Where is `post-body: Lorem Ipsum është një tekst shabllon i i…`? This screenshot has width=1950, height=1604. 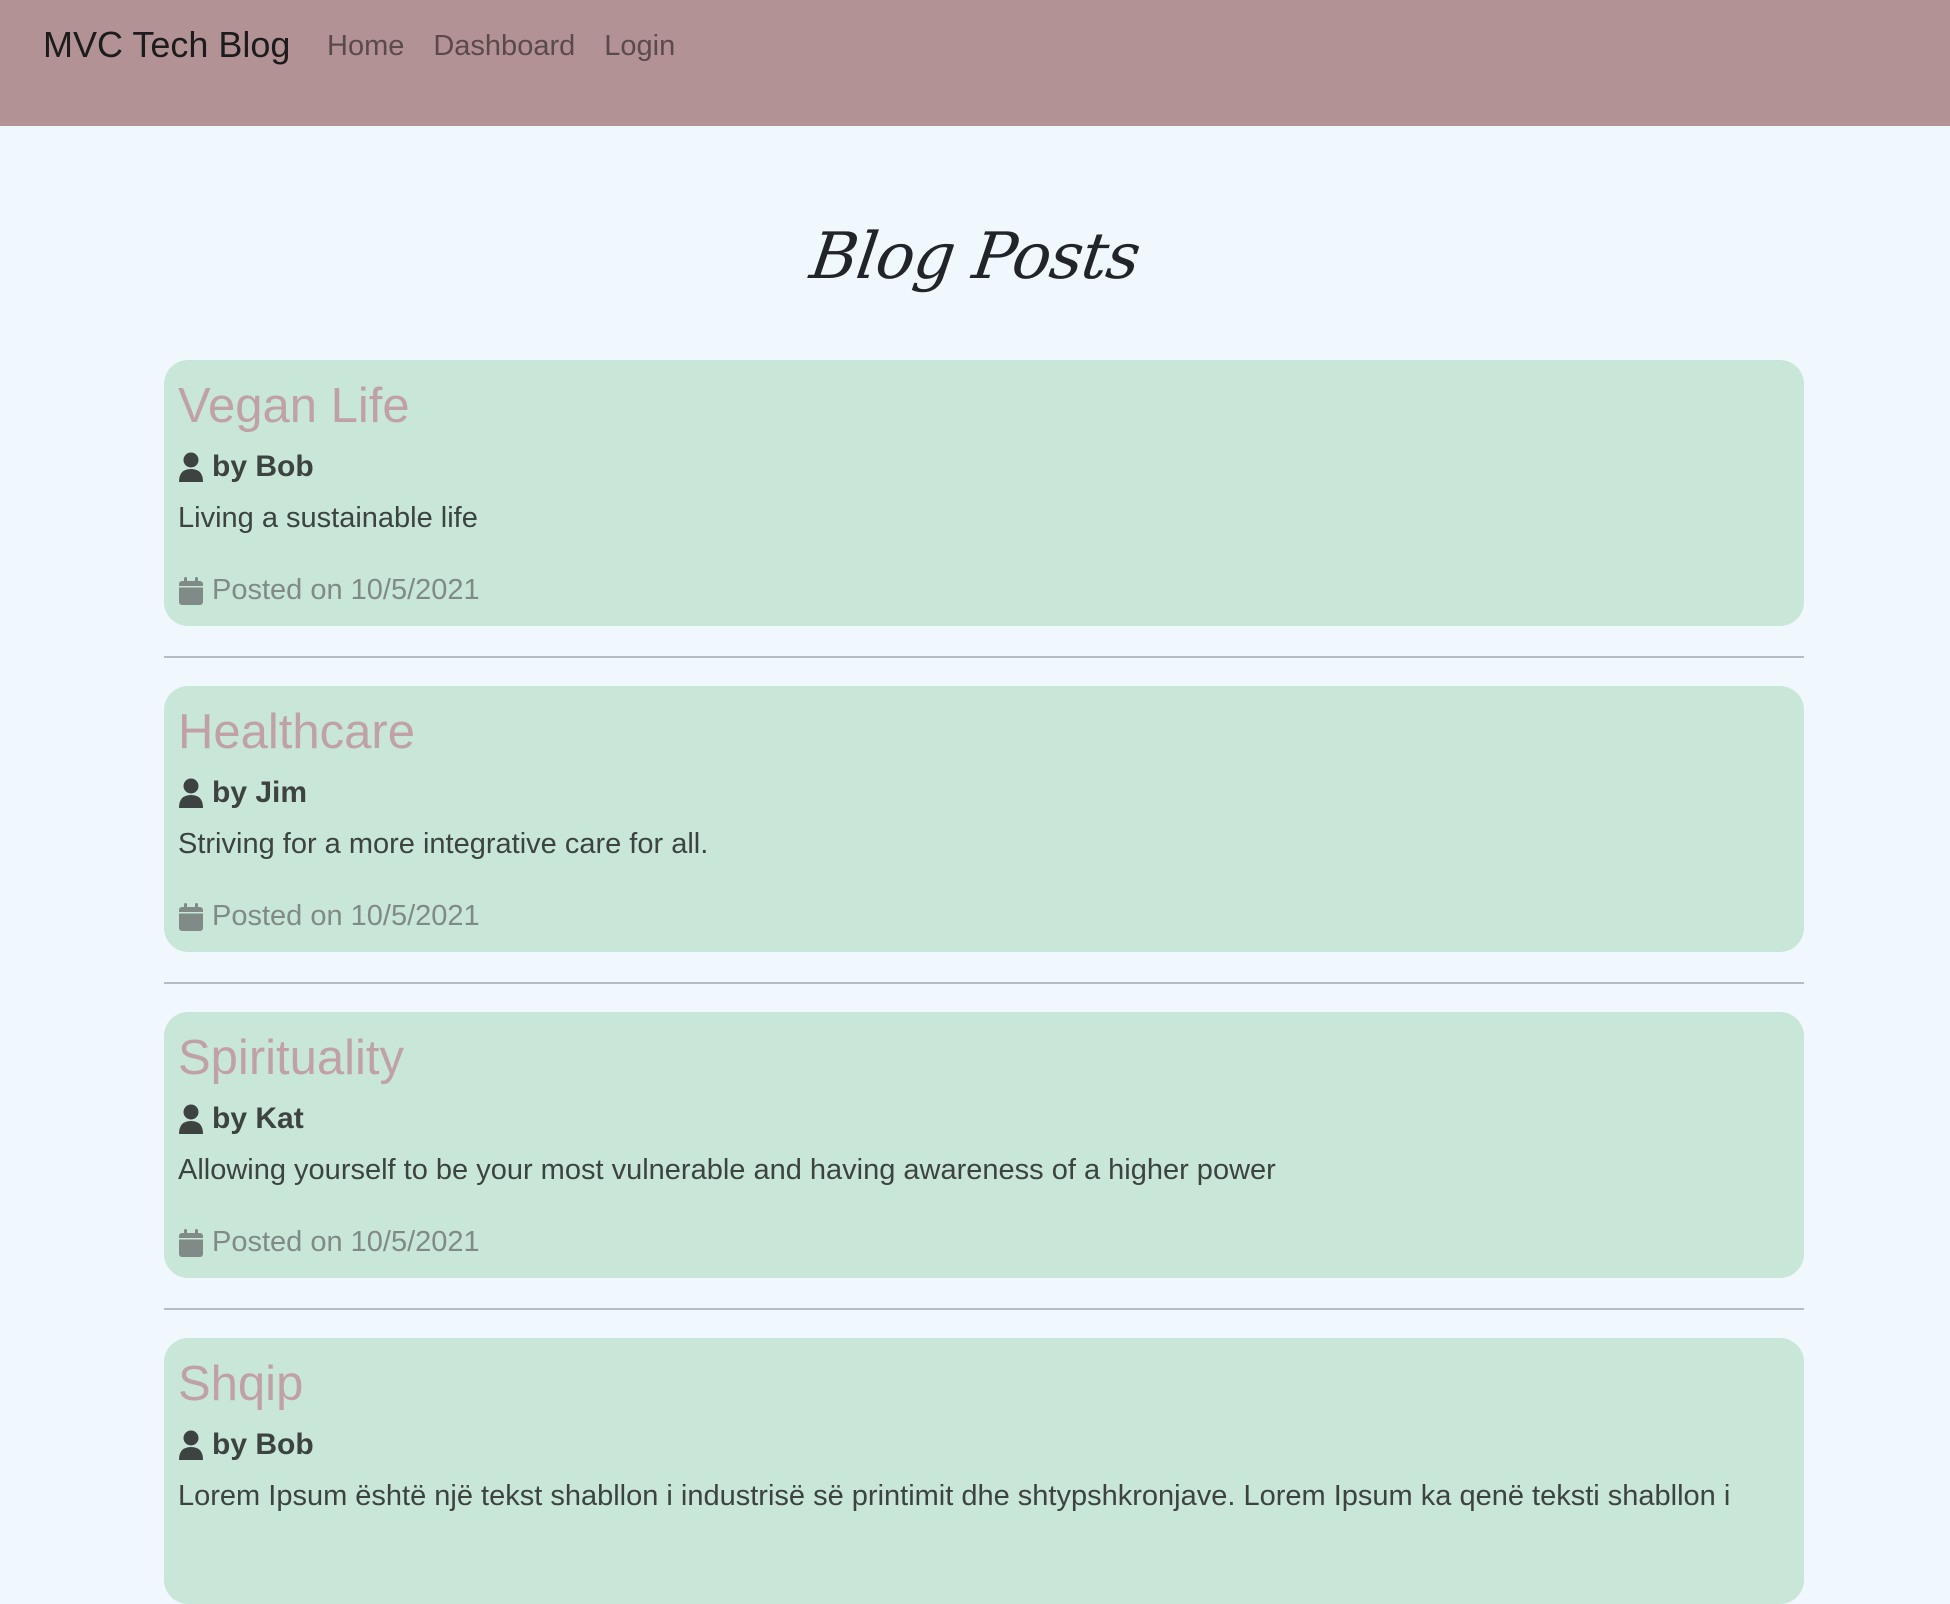 post-body: Lorem Ipsum është një tekst shabllon i i… is located at coordinates (954, 1496).